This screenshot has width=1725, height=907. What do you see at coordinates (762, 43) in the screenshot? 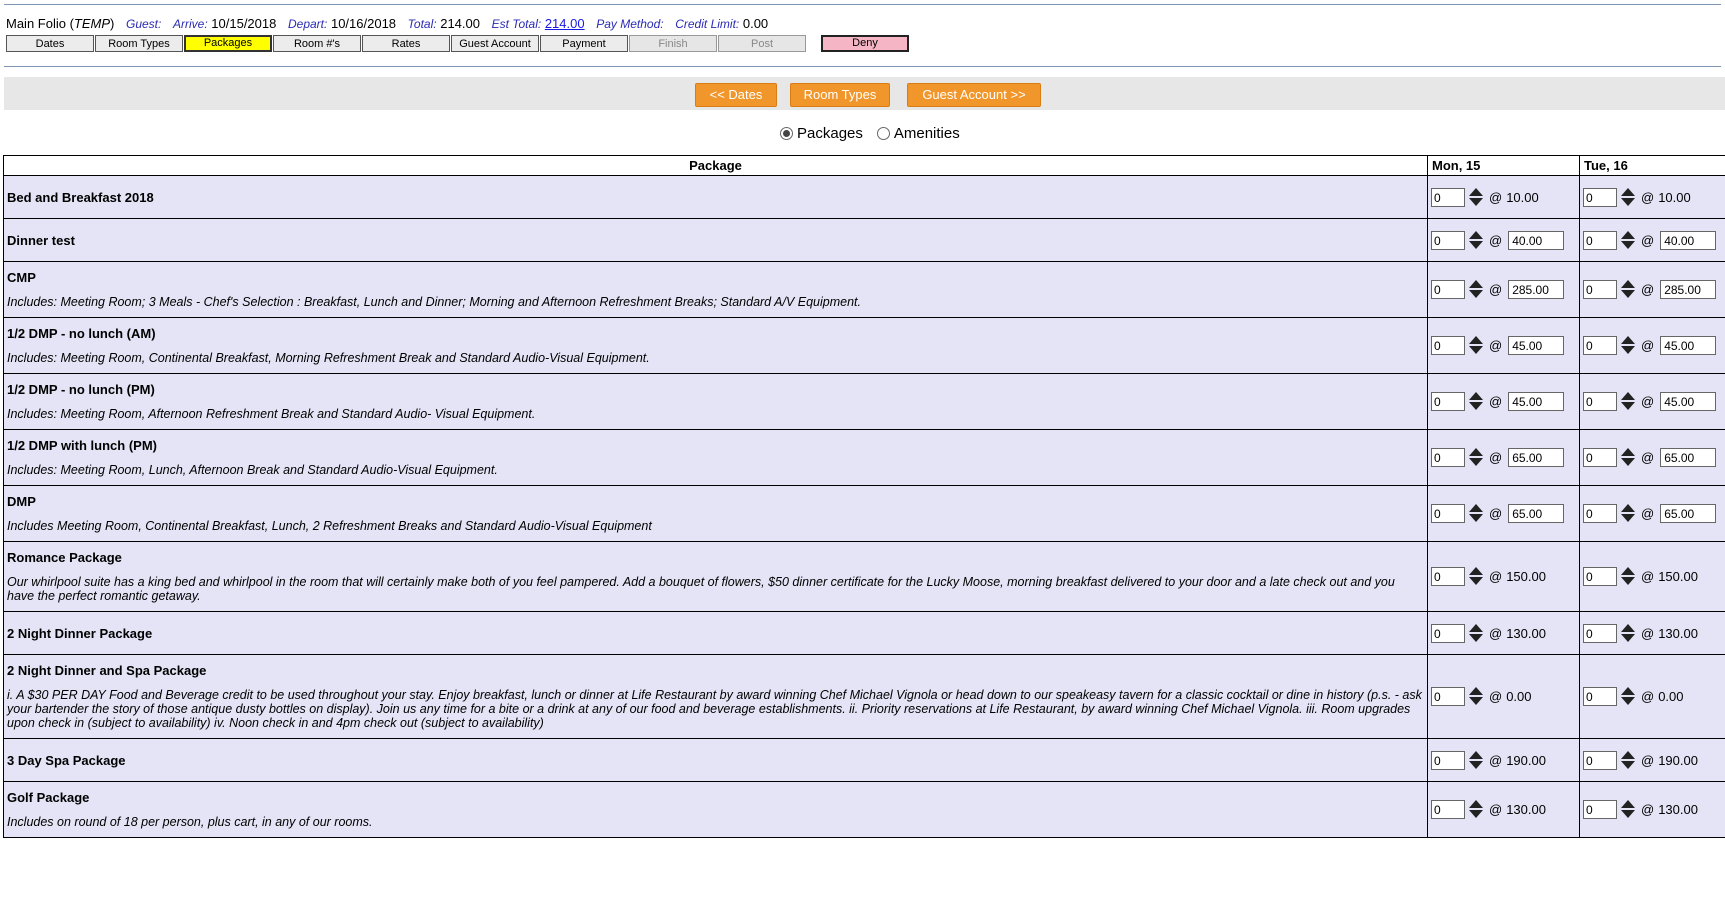
I see `tab-post: Post` at bounding box center [762, 43].